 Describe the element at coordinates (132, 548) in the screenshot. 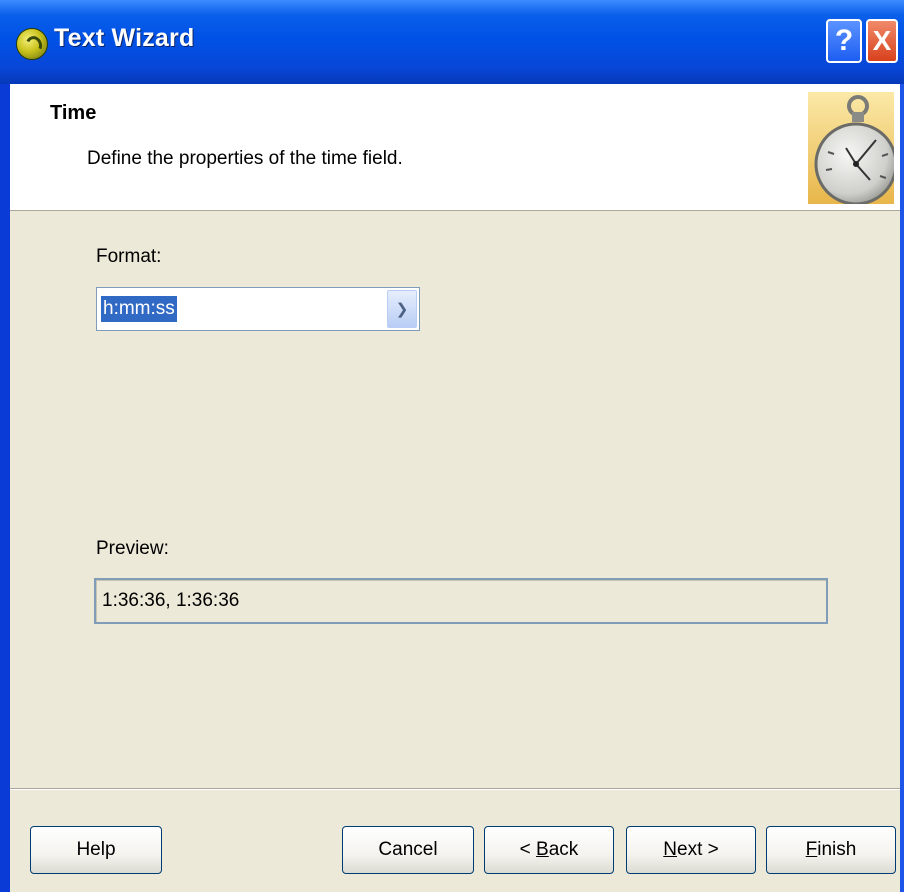

I see `preview-label: Preview:` at that location.